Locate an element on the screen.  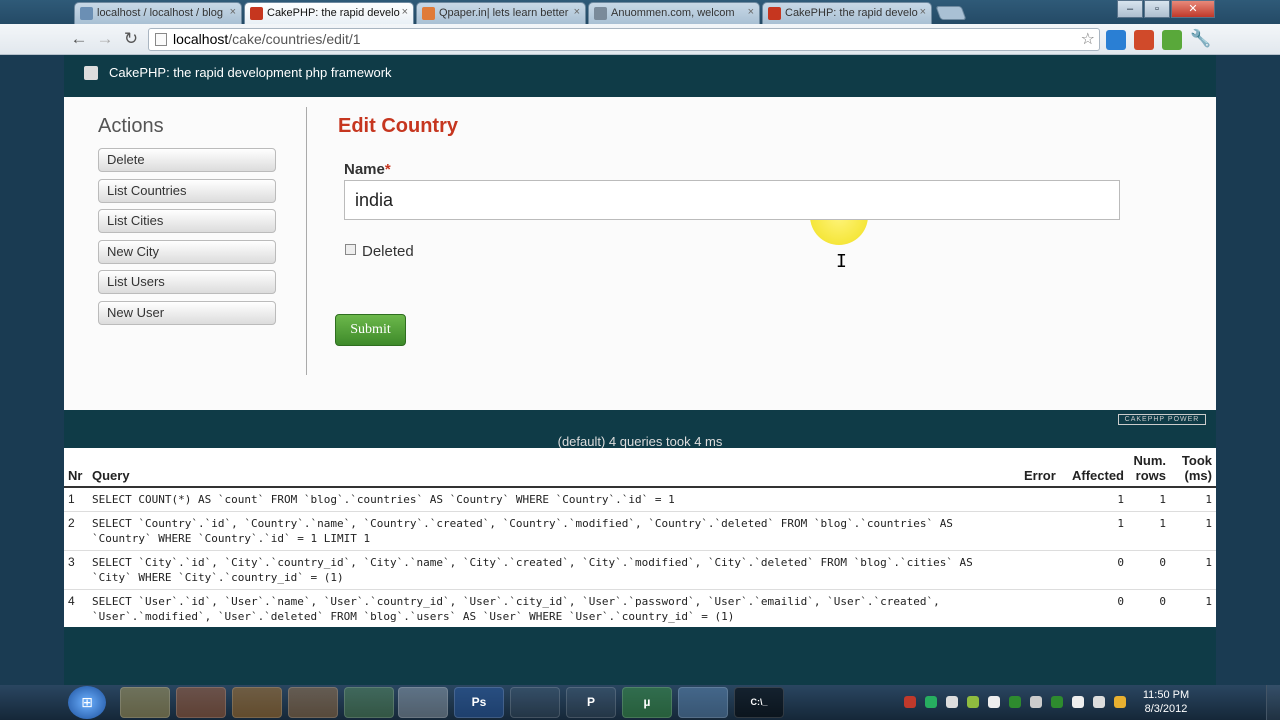
forward-arrow-icon: → is located at coordinates (105, 40).